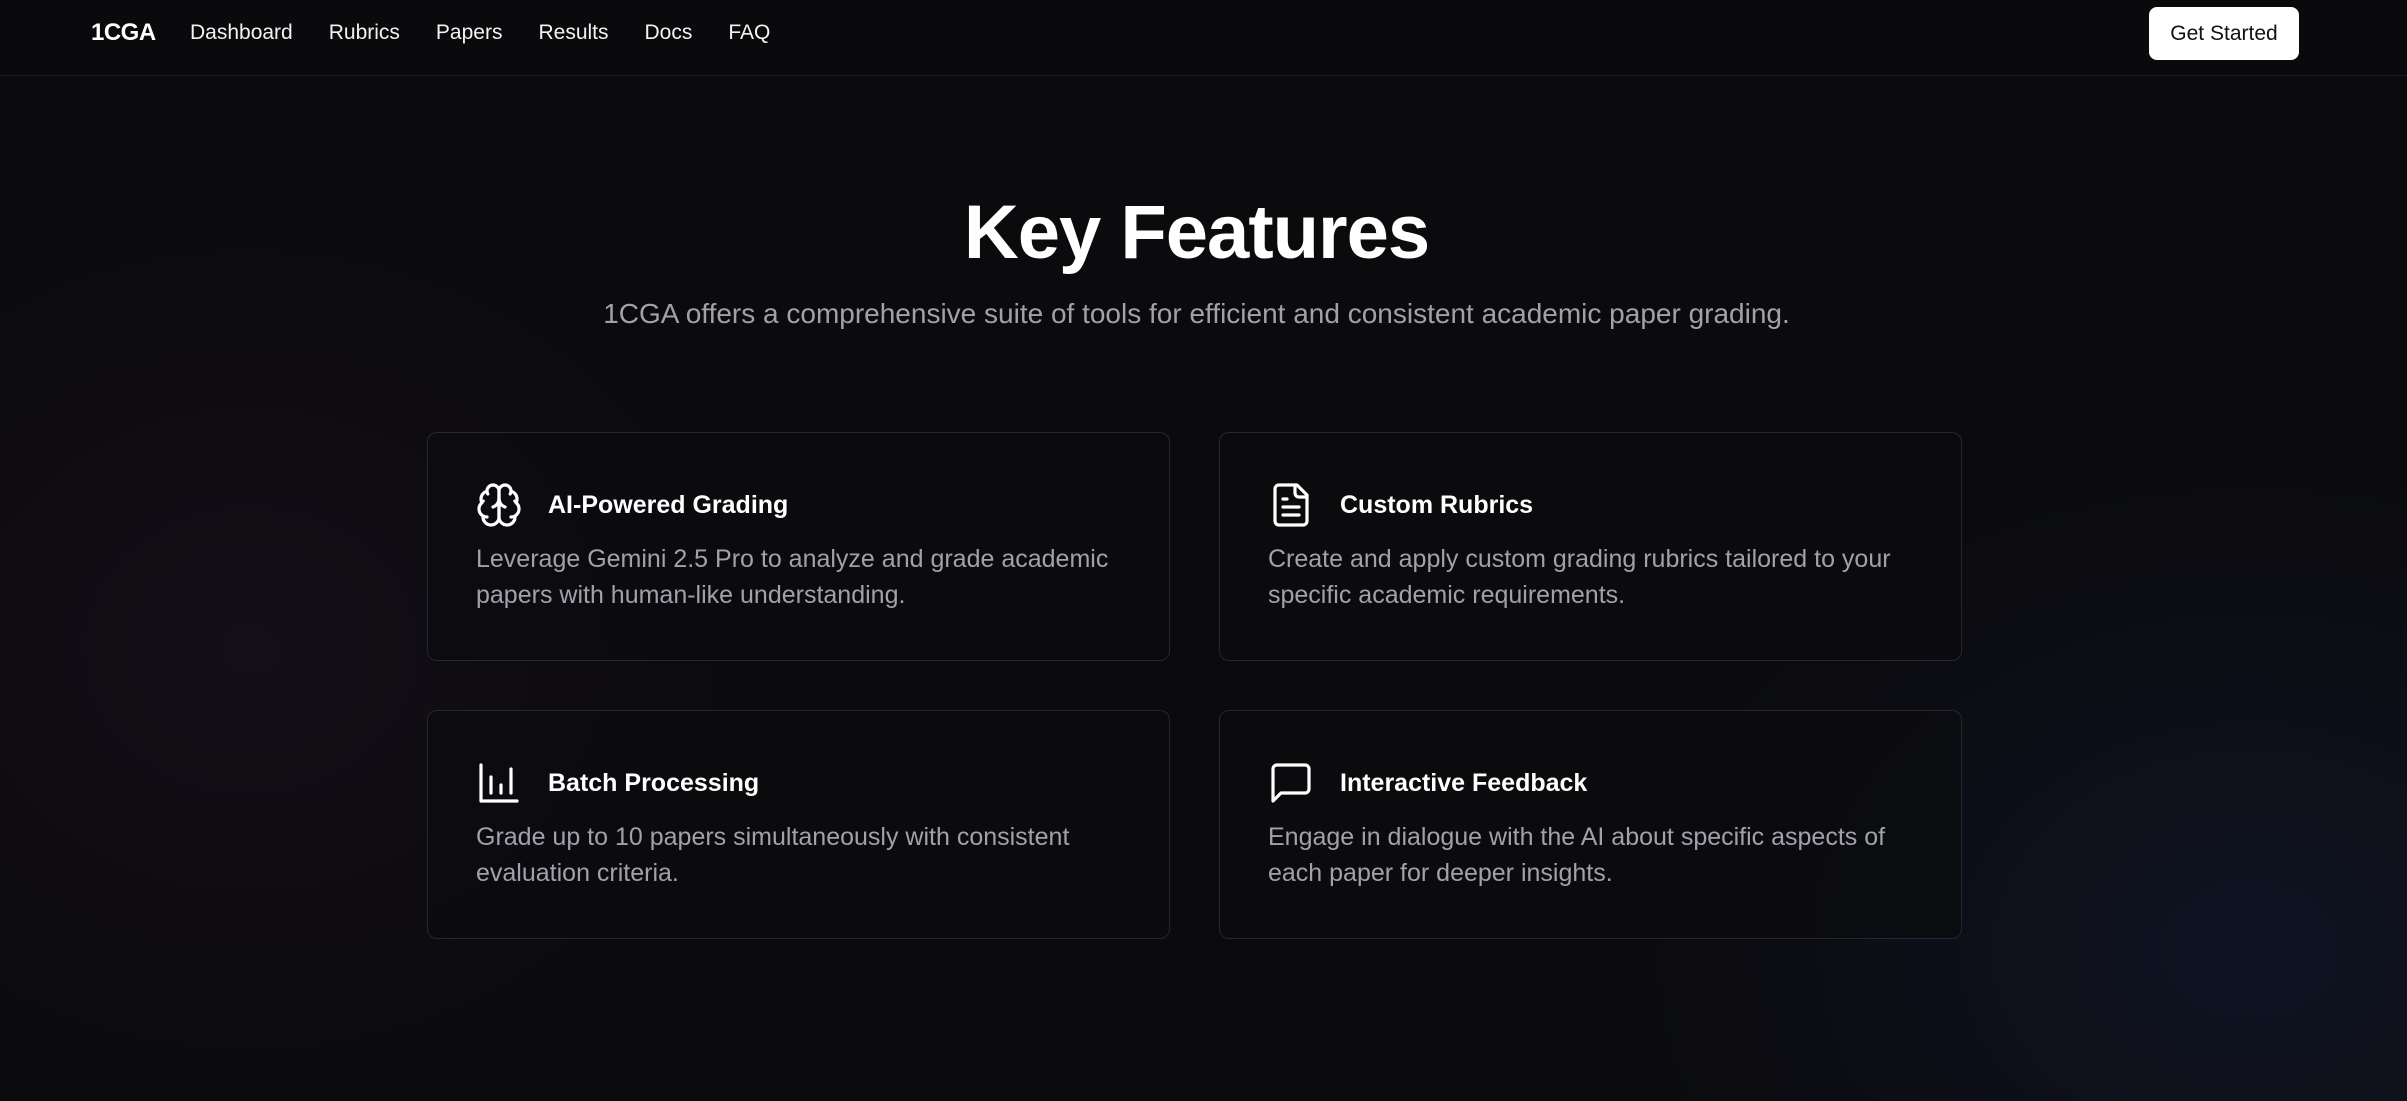 Image resolution: width=2407 pixels, height=1101 pixels. Describe the element at coordinates (364, 33) in the screenshot. I see `nav-link-rubrics: Rubrics` at that location.